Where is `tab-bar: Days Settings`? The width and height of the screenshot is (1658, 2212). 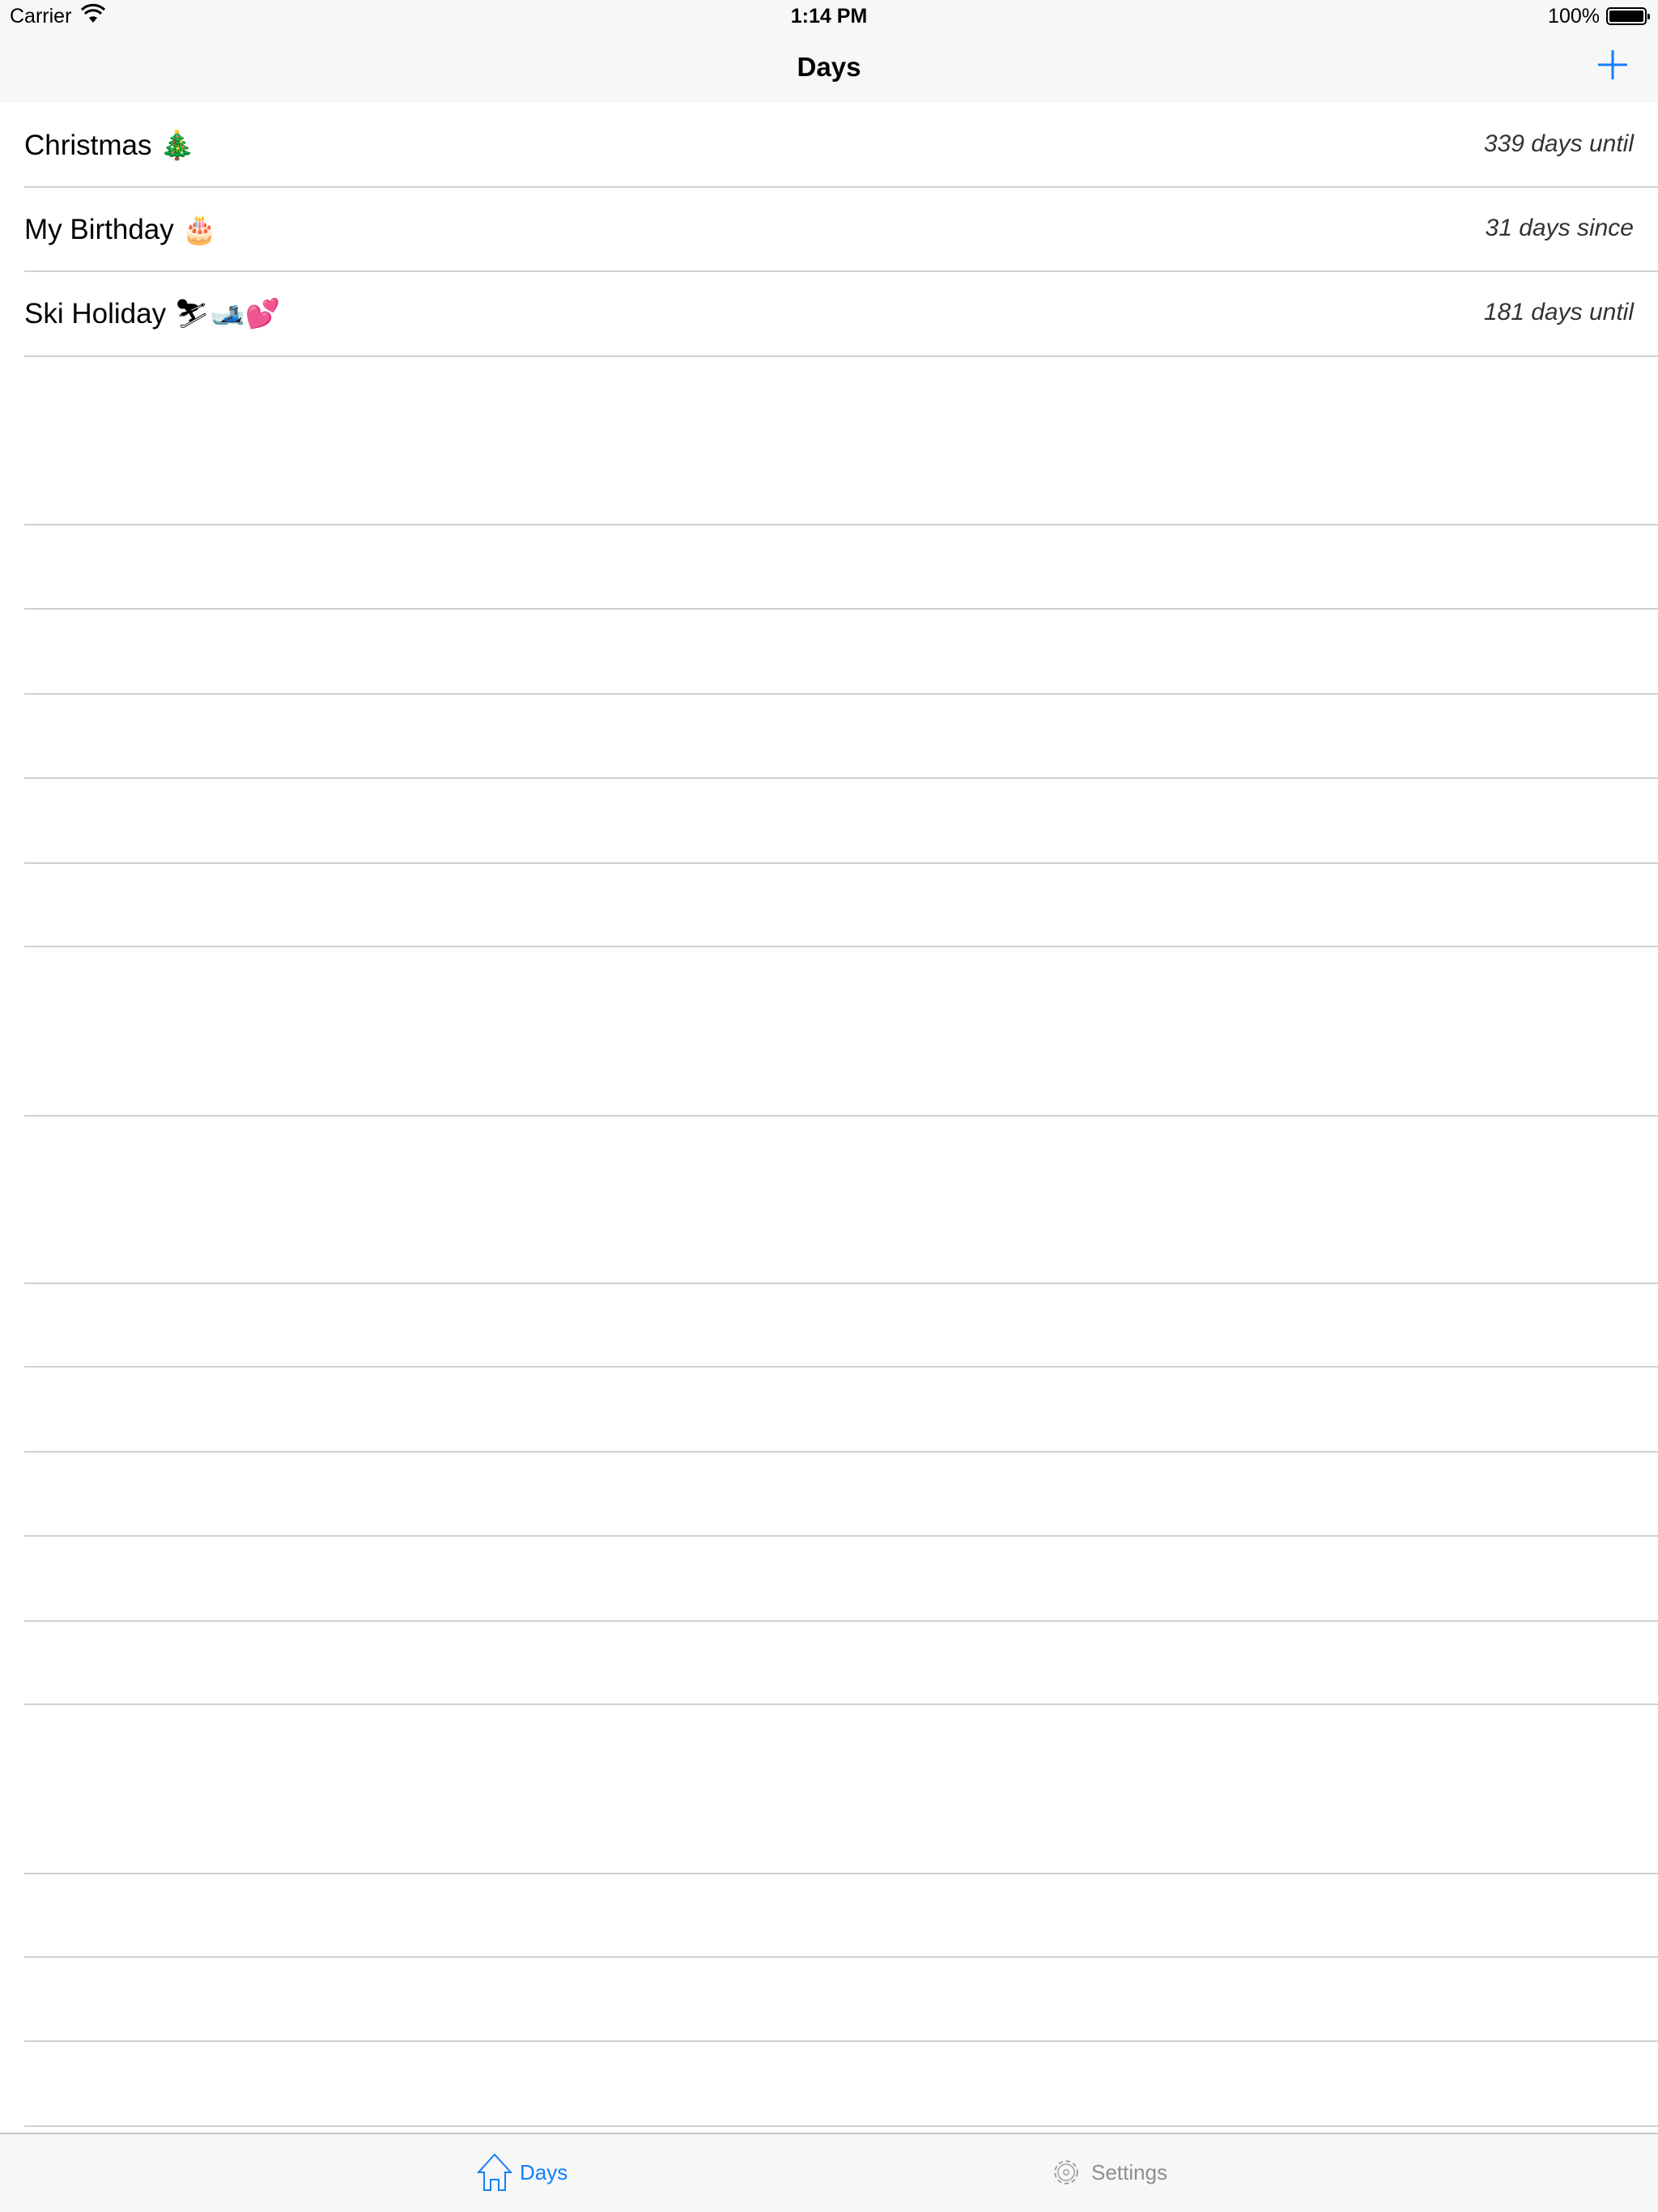
tab-bar: Days Settings is located at coordinates (829, 2172).